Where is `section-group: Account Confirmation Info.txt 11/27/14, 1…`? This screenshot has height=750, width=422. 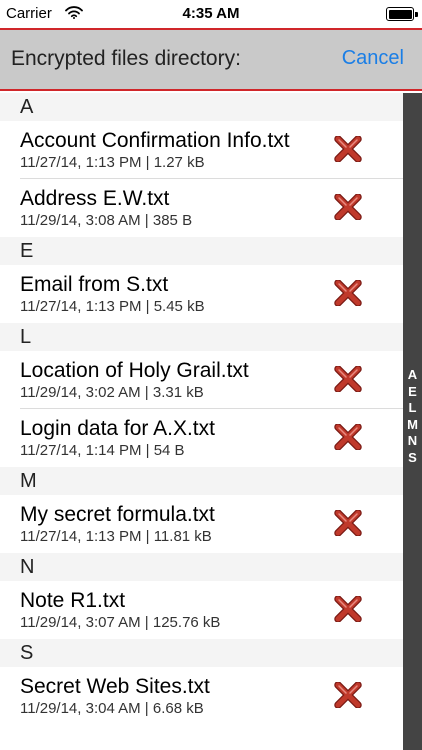
section-group: Account Confirmation Info.txt 11/27/14, 1… is located at coordinates (201, 179).